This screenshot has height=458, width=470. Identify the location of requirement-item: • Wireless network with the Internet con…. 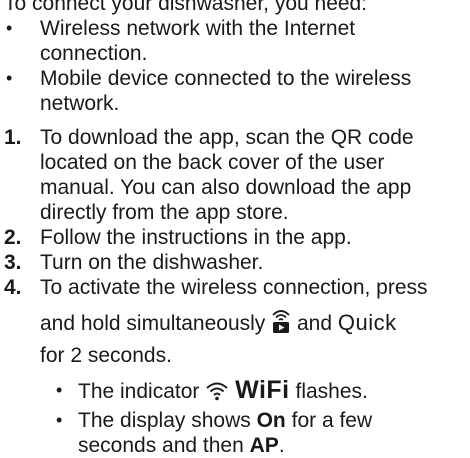
(235, 41).